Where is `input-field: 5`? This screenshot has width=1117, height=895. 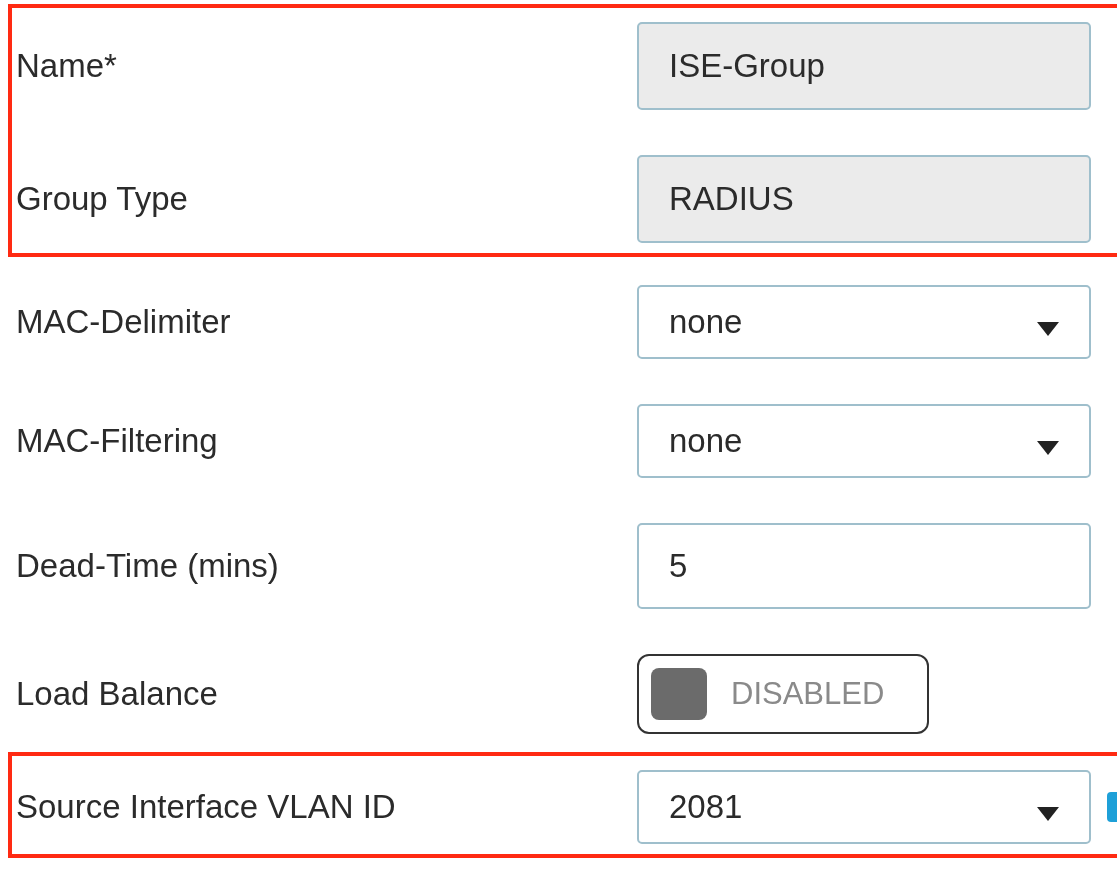
input-field: 5 is located at coordinates (864, 566).